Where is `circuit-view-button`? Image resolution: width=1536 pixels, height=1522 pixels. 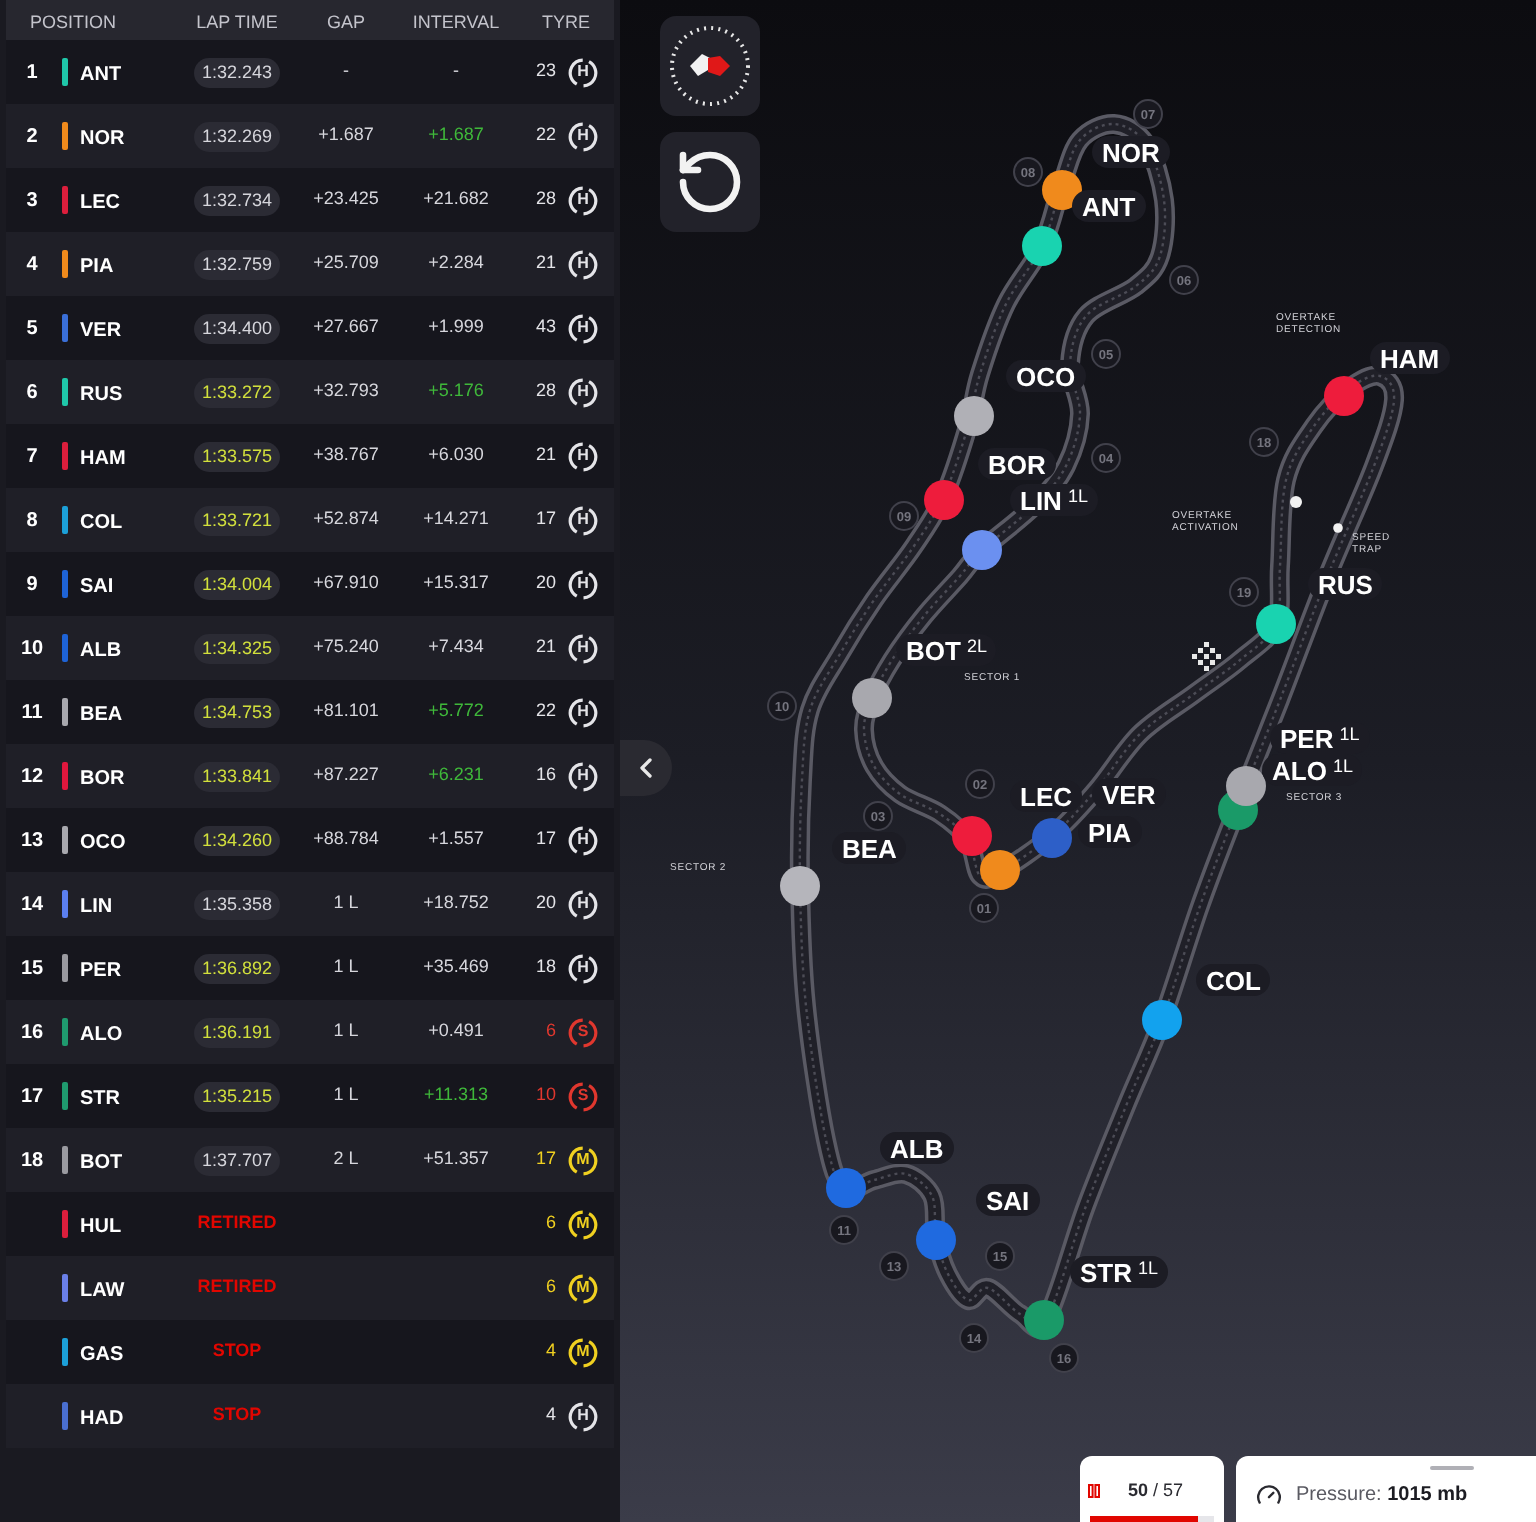
circuit-view-button is located at coordinates (710, 66).